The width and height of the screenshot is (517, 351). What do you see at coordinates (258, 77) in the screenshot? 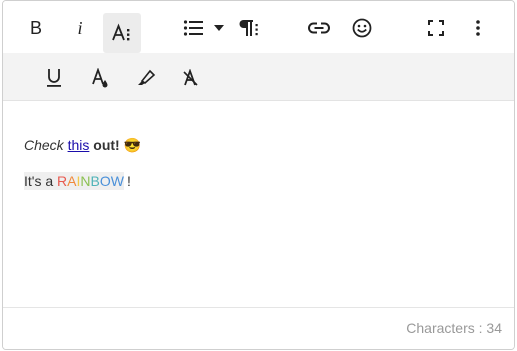
I see `toolbar-secondary` at bounding box center [258, 77].